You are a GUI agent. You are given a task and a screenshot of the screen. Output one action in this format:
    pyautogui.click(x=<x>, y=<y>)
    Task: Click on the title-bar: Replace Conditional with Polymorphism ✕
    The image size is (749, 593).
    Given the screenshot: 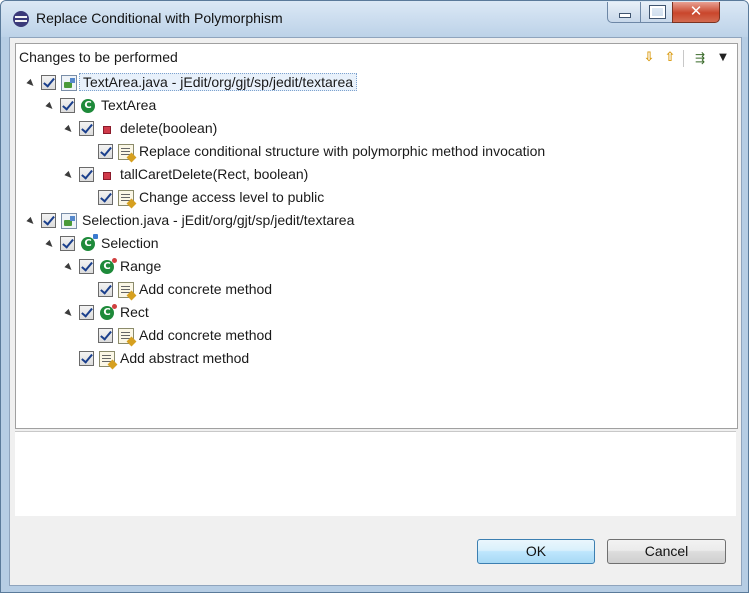 What is the action you would take?
    pyautogui.click(x=374, y=19)
    